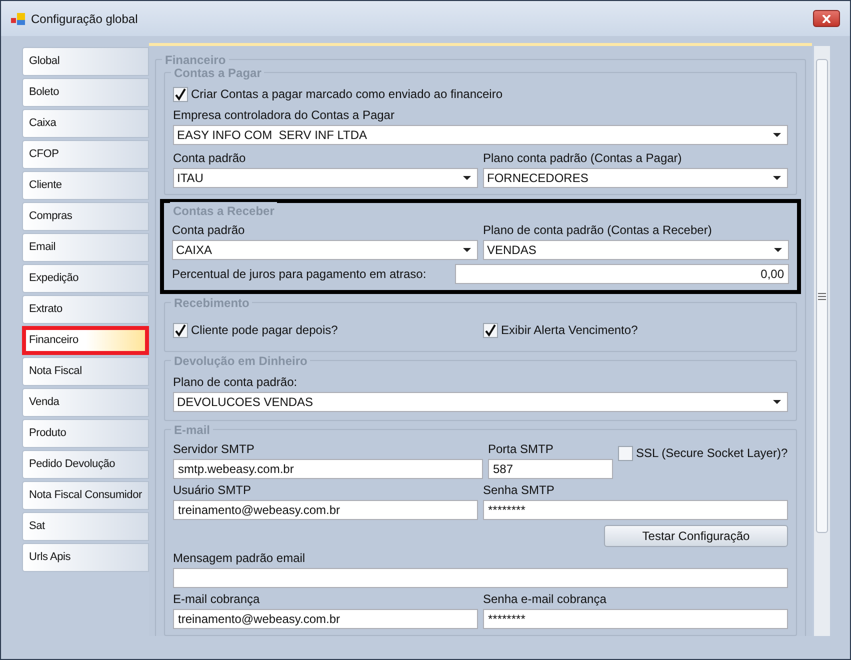 Image resolution: width=851 pixels, height=660 pixels. What do you see at coordinates (347, 94) in the screenshot?
I see `checkbox-label: Criar Contas a pagar marcado como enviado ao financeiro` at bounding box center [347, 94].